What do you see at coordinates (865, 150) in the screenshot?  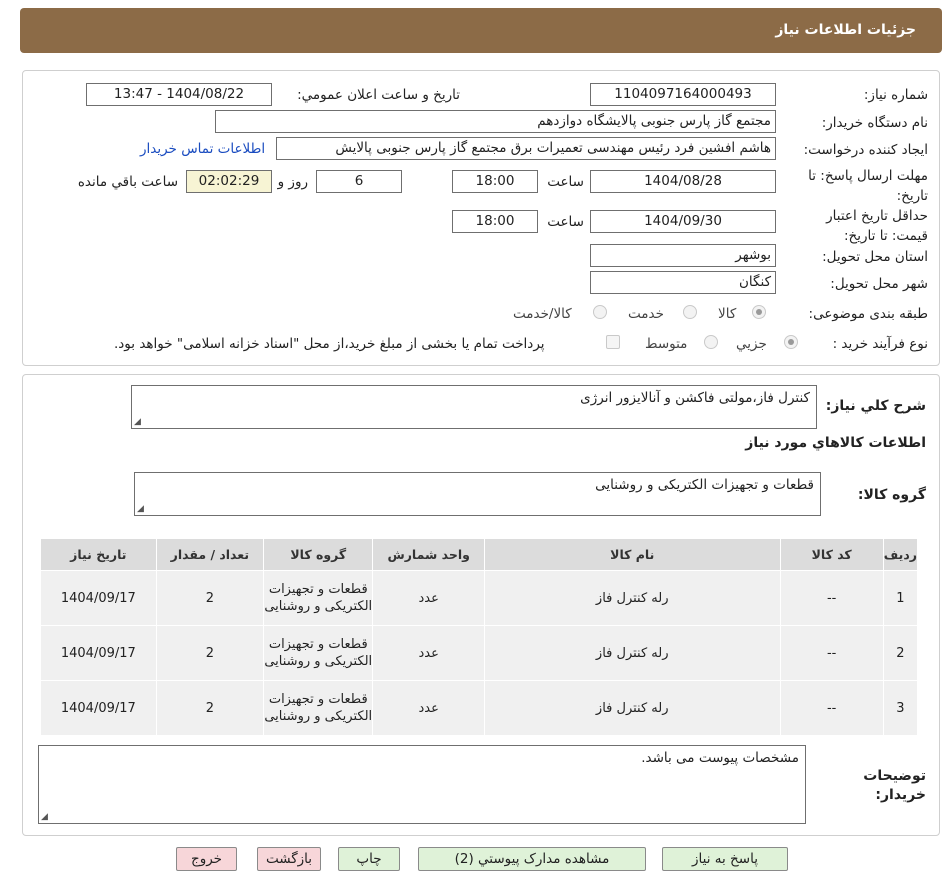 I see `requester-label: ایجاد کننده درخواست:` at bounding box center [865, 150].